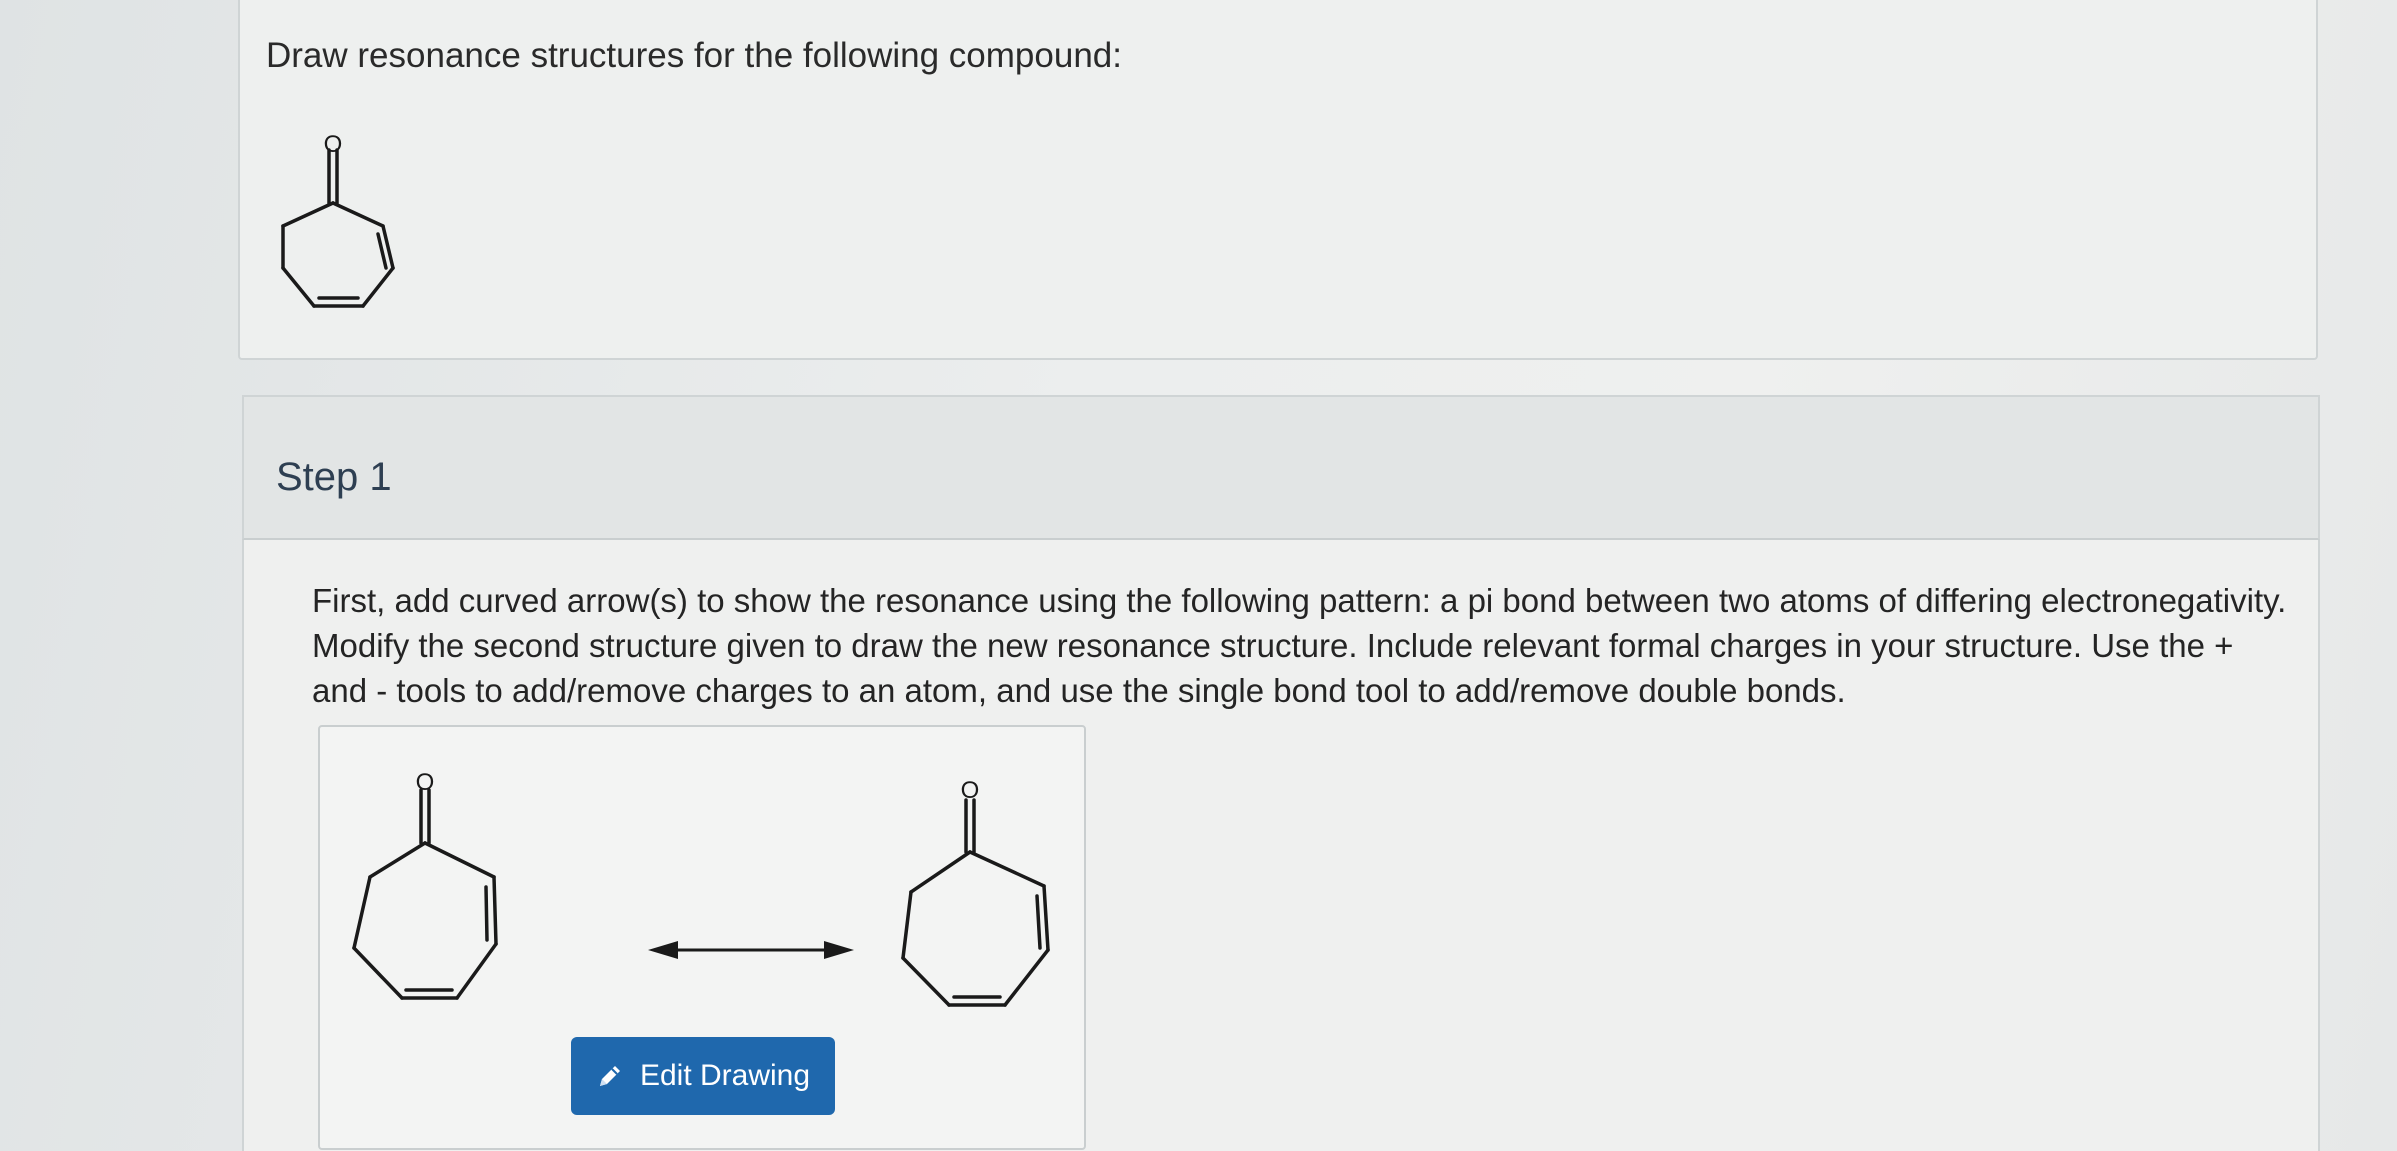 This screenshot has width=2397, height=1151. Describe the element at coordinates (975, 895) in the screenshot. I see `right-molecule: O` at that location.